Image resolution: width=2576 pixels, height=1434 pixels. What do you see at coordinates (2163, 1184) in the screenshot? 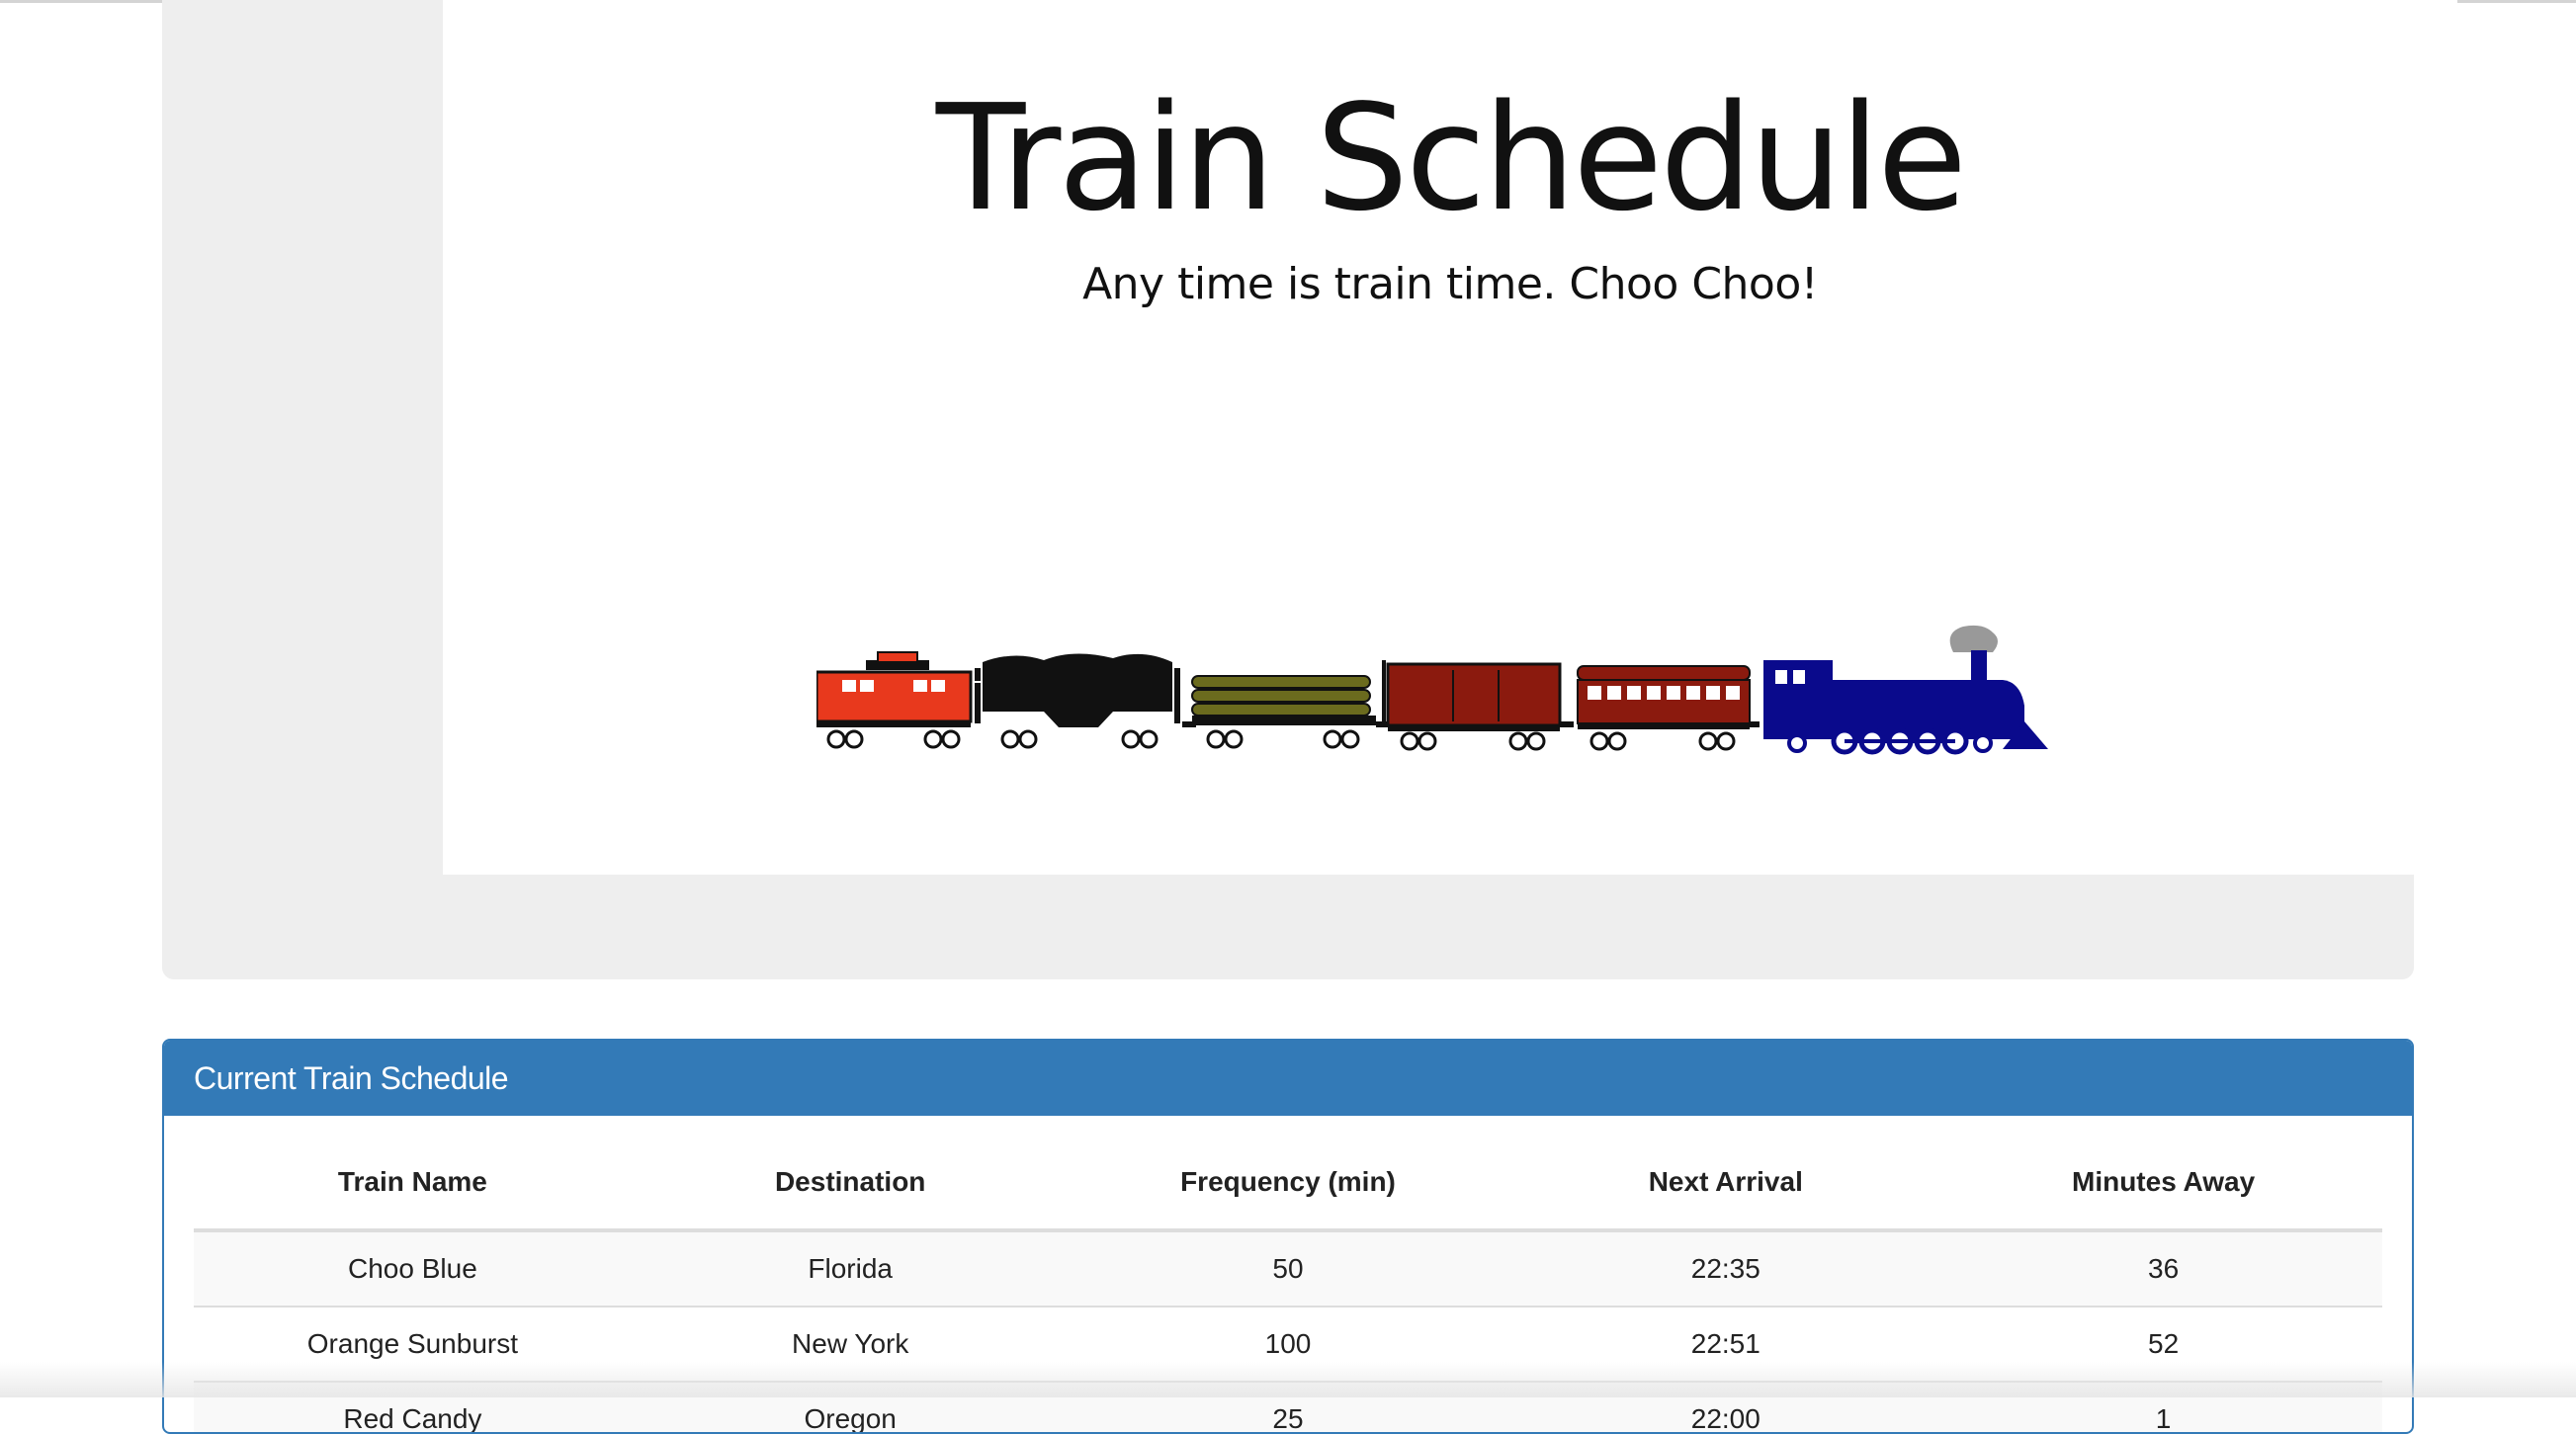
I see `column-header-minutes-away: Minutes Away` at bounding box center [2163, 1184].